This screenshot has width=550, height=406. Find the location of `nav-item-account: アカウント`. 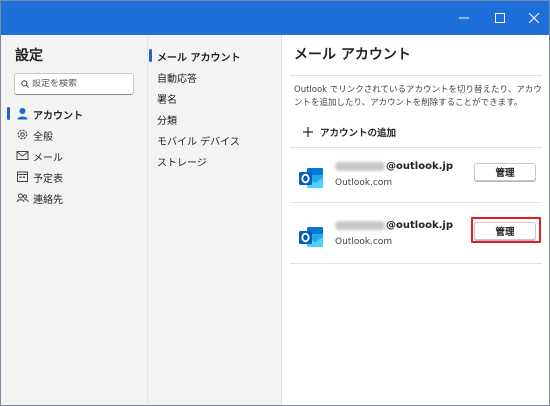

nav-item-account: アカウント is located at coordinates (74, 113).